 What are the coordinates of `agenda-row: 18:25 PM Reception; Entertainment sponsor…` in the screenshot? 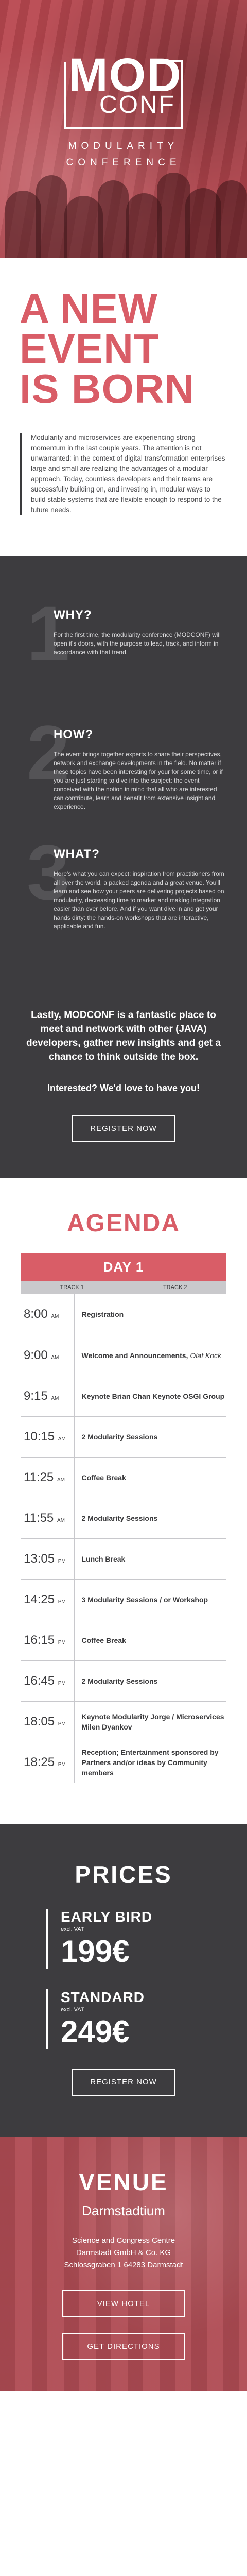 It's located at (123, 1762).